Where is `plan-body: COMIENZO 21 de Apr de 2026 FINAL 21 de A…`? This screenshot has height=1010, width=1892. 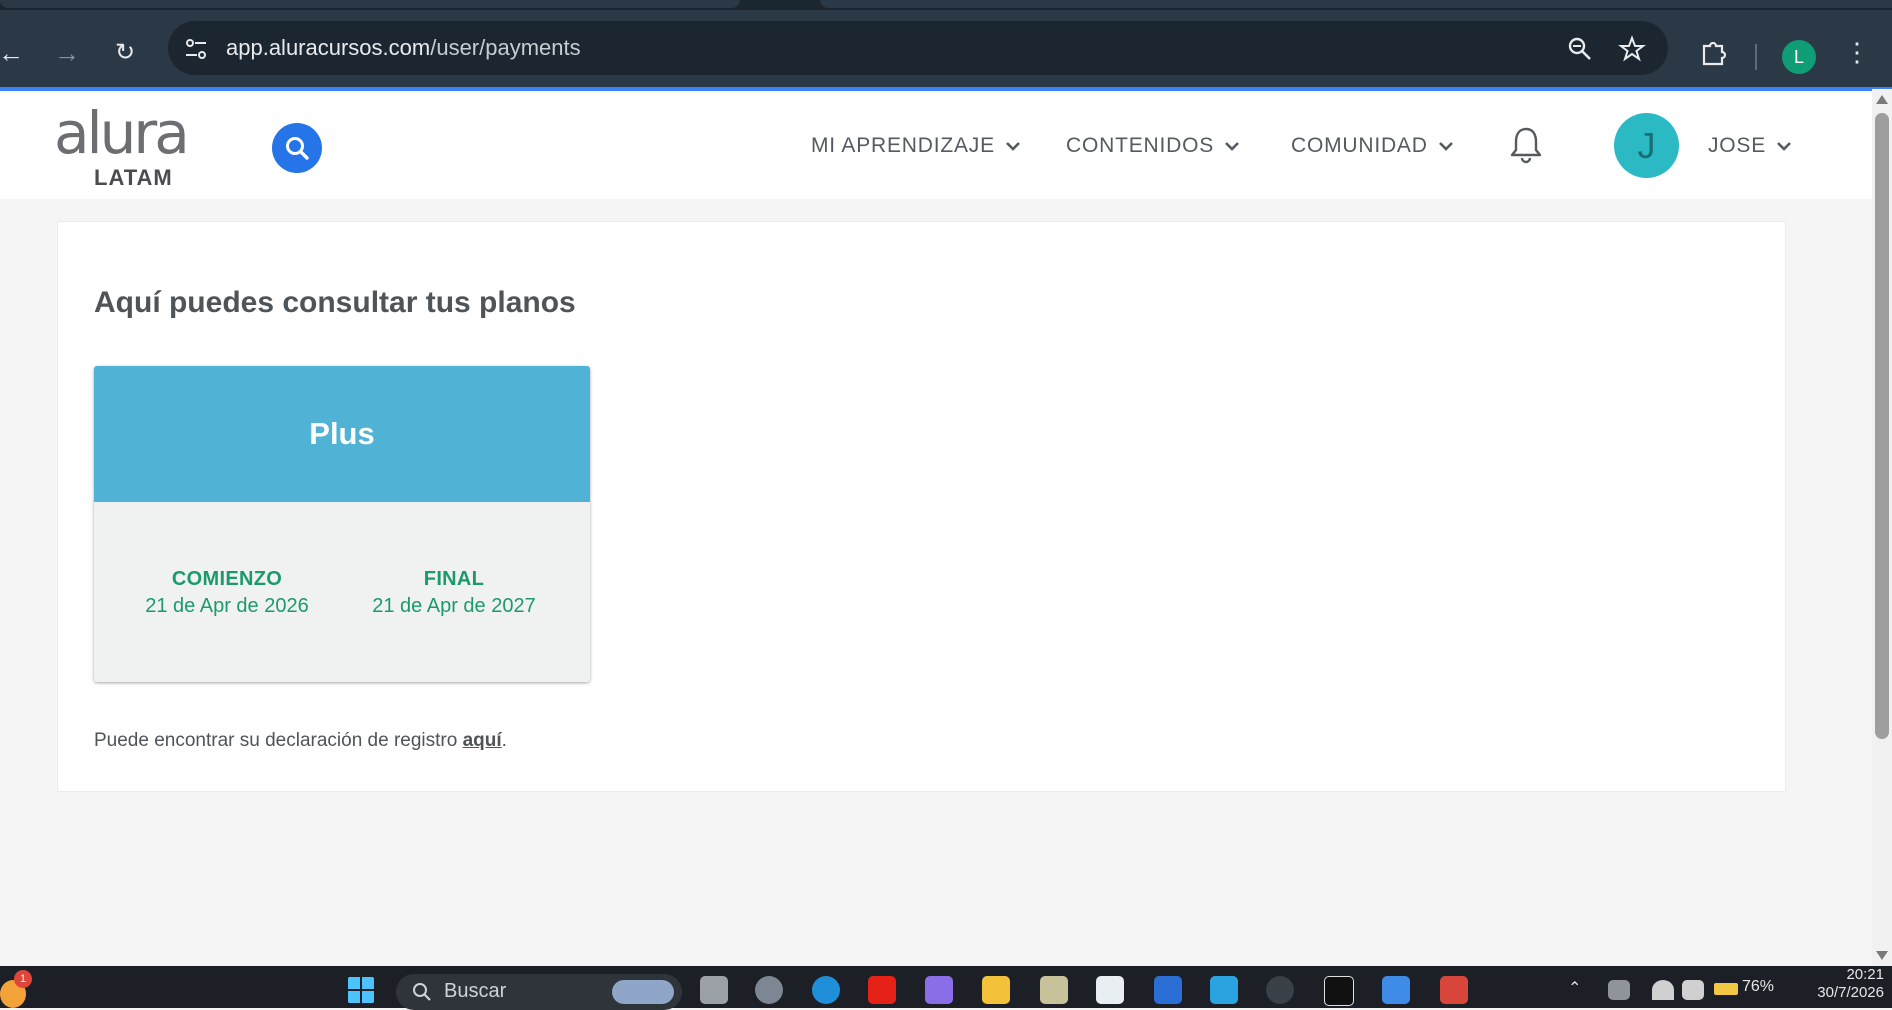 plan-body: COMIENZO 21 de Apr de 2026 FINAL 21 de A… is located at coordinates (342, 592).